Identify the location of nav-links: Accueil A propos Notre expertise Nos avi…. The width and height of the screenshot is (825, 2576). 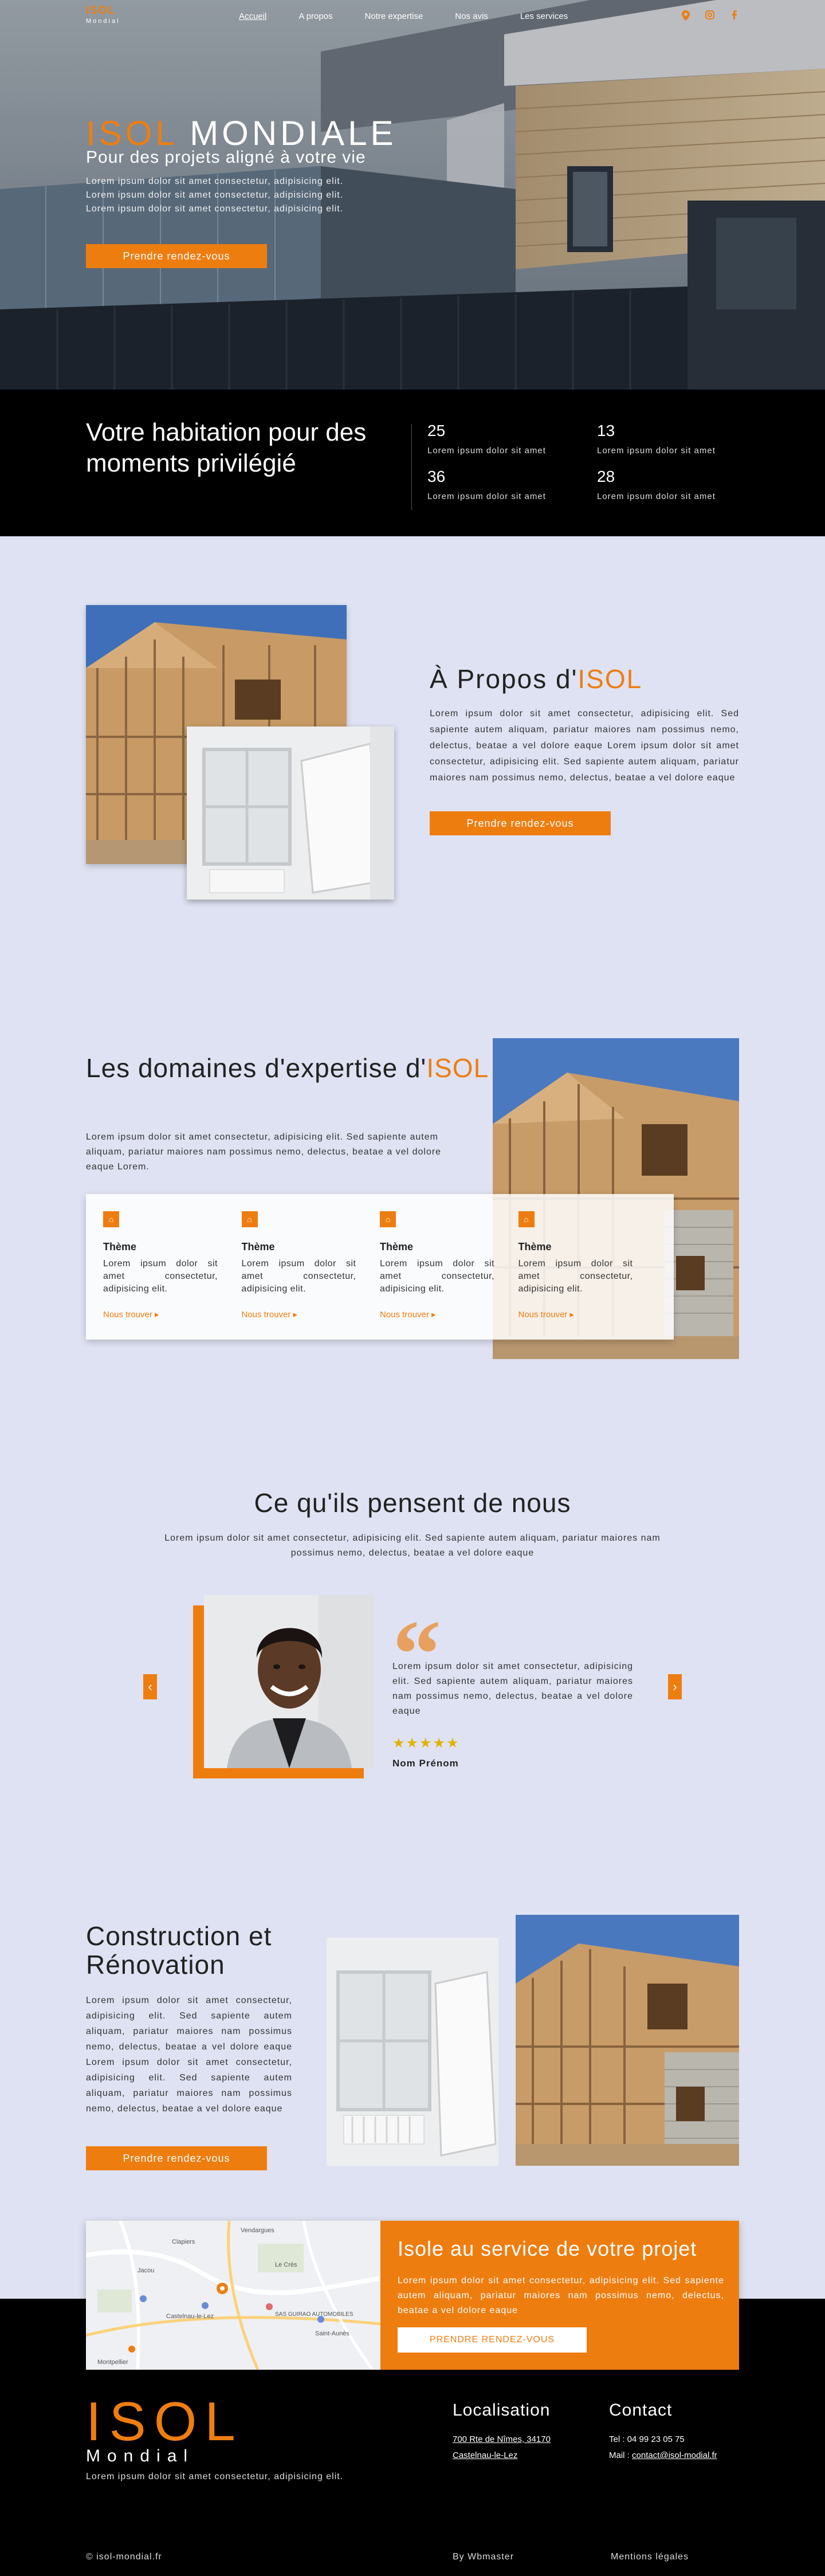
(419, 16).